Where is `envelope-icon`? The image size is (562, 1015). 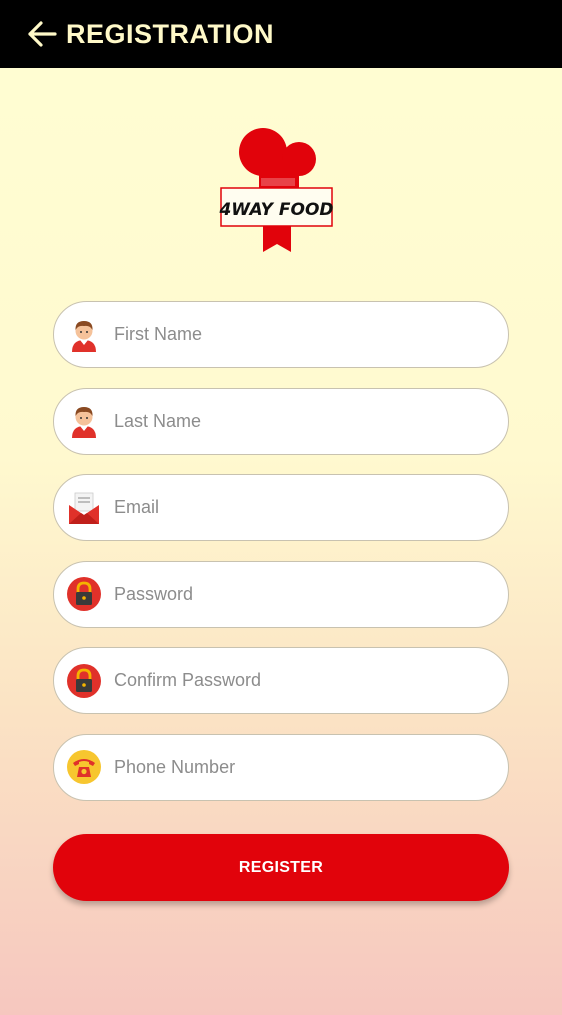 envelope-icon is located at coordinates (84, 508).